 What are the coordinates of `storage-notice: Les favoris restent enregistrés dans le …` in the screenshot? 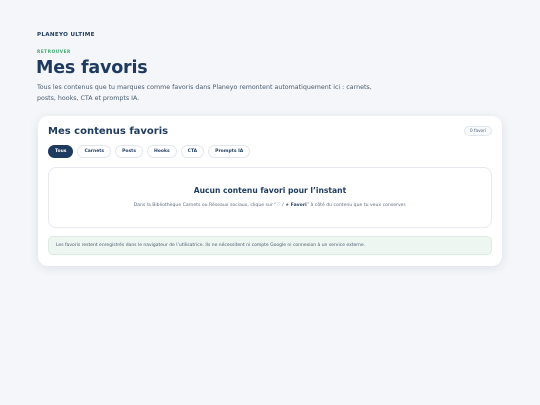 It's located at (270, 245).